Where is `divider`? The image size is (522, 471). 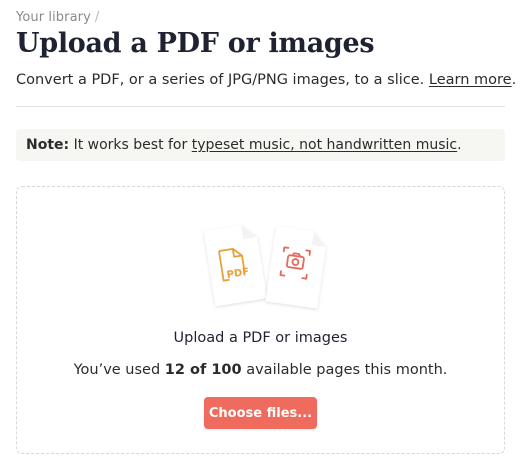
divider is located at coordinates (260, 106).